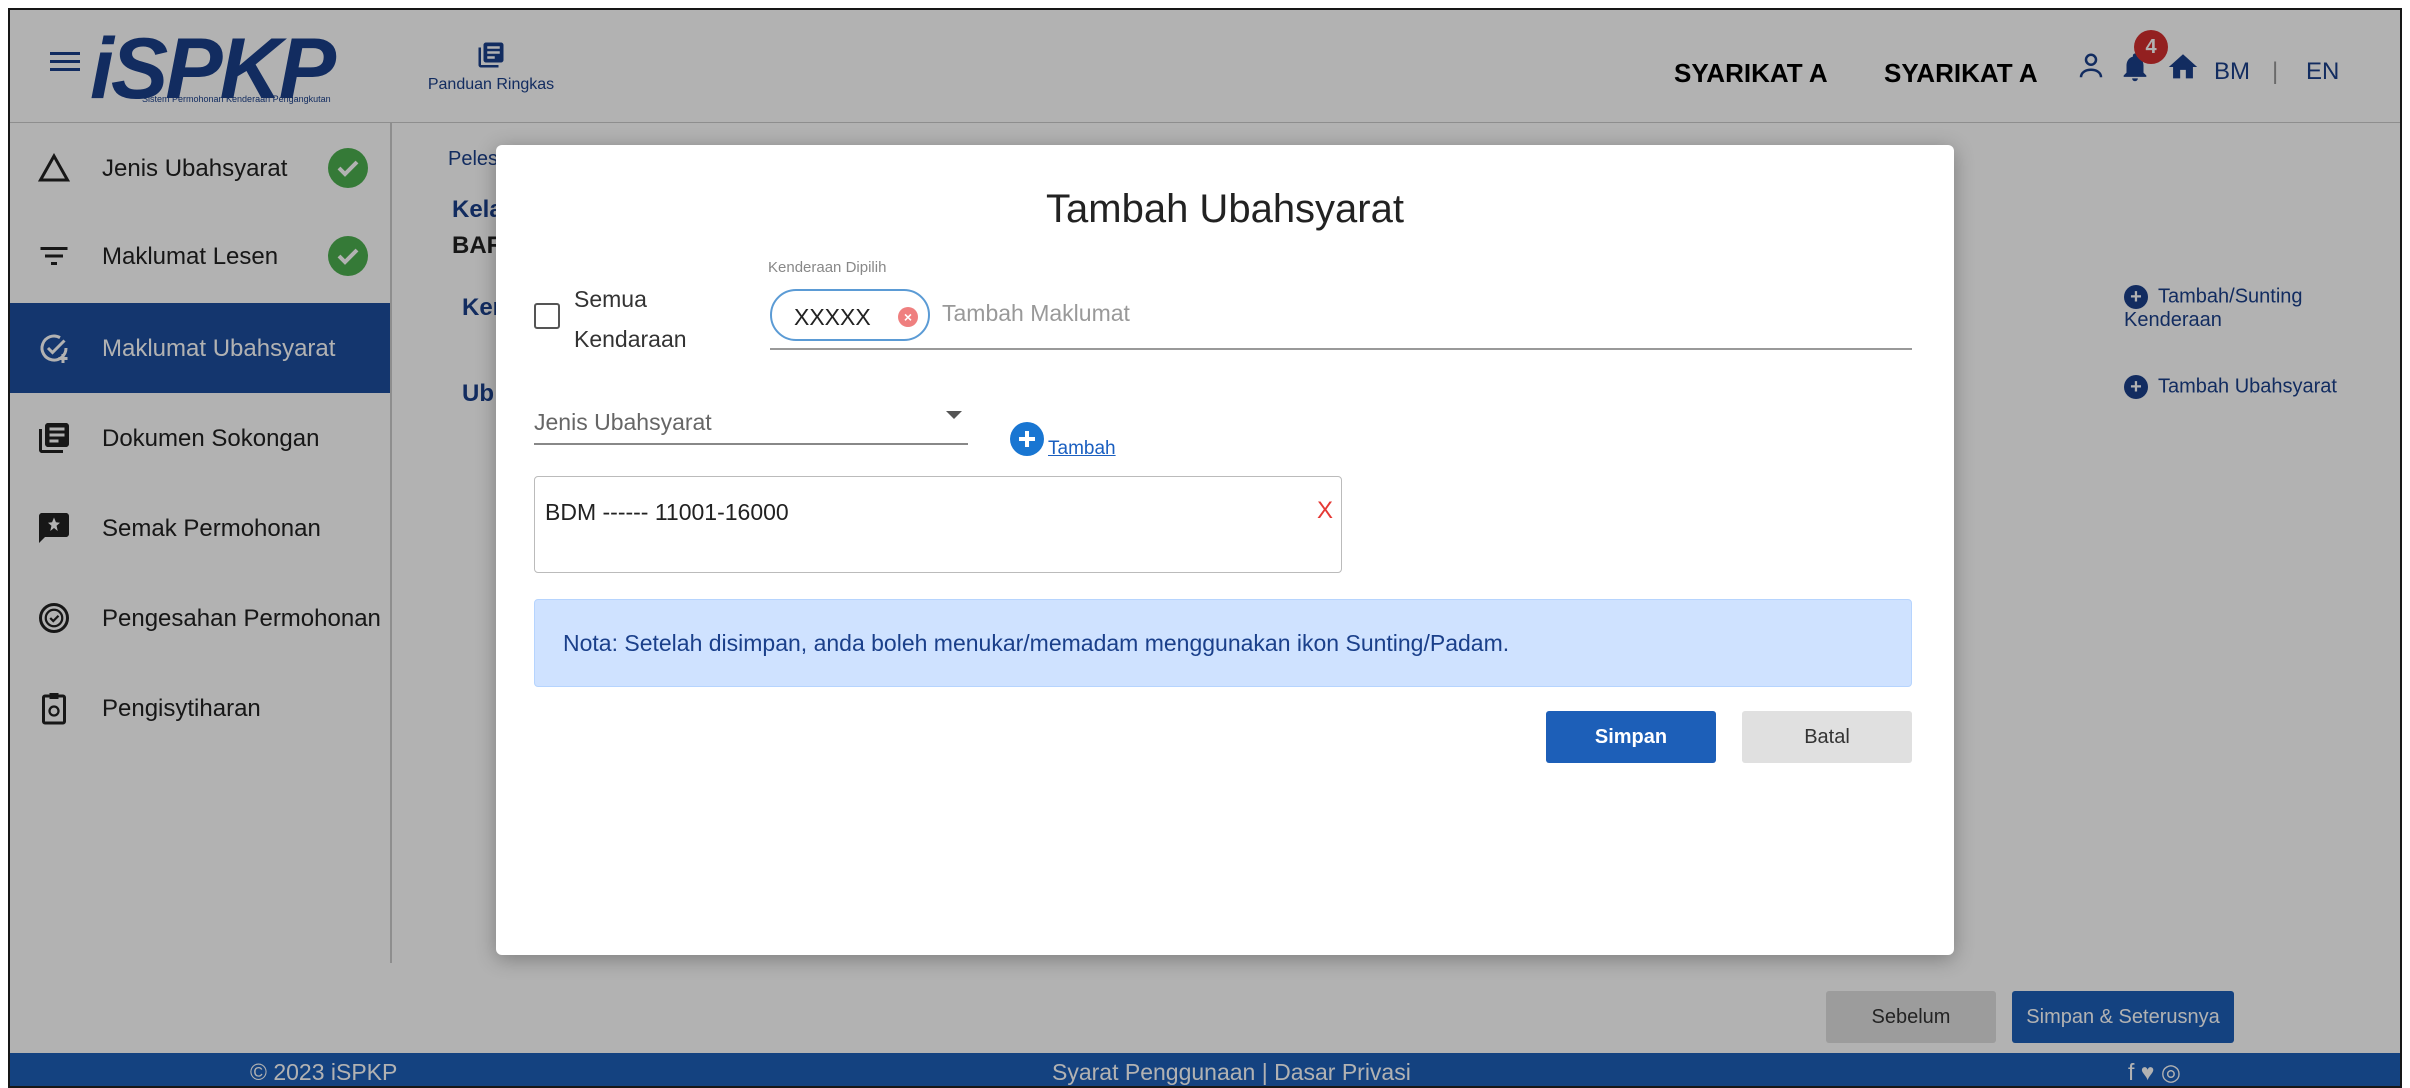 This screenshot has width=2410, height=1088. Describe the element at coordinates (908, 317) in the screenshot. I see `chip-remove-icon: ×` at that location.